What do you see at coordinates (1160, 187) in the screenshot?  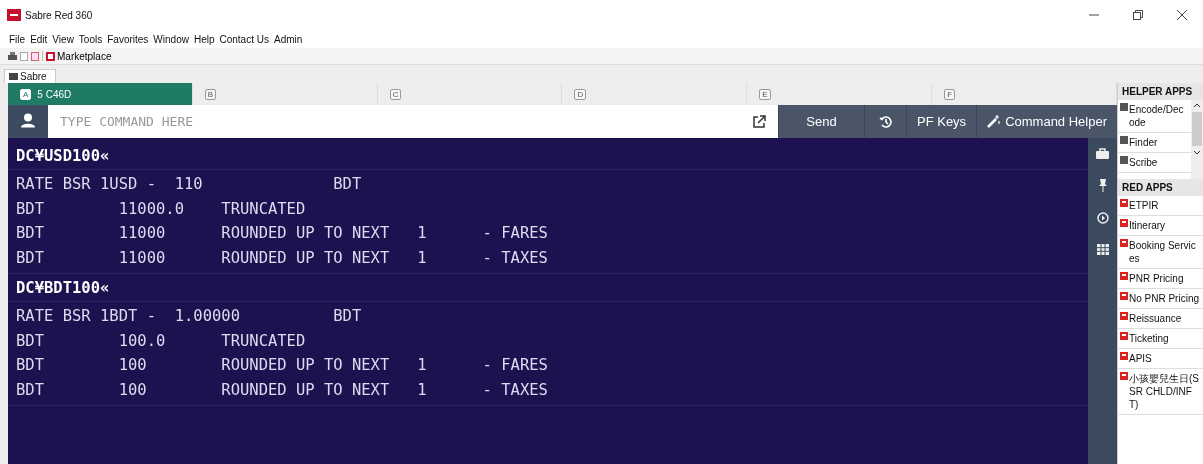 I see `panel-heading: RED APPS` at bounding box center [1160, 187].